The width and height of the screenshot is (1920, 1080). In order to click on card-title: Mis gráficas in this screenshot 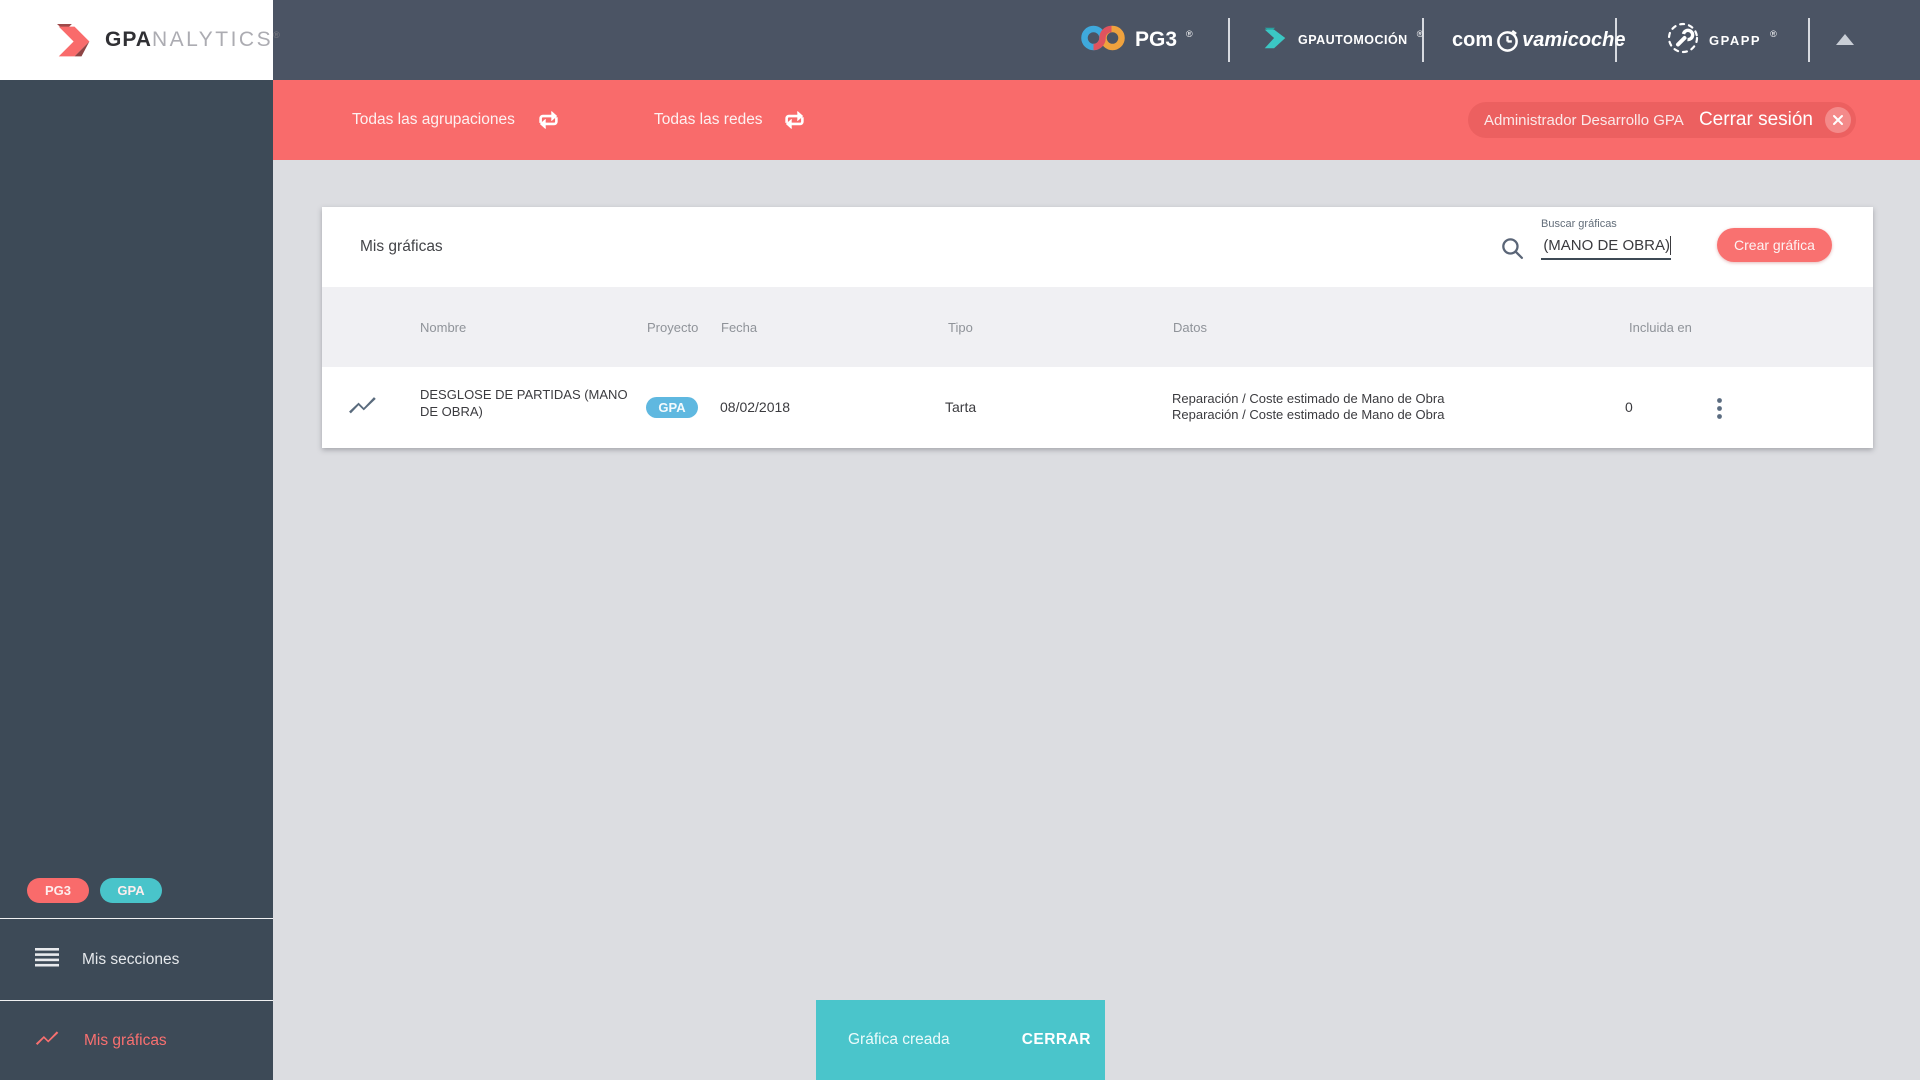, I will do `click(401, 246)`.